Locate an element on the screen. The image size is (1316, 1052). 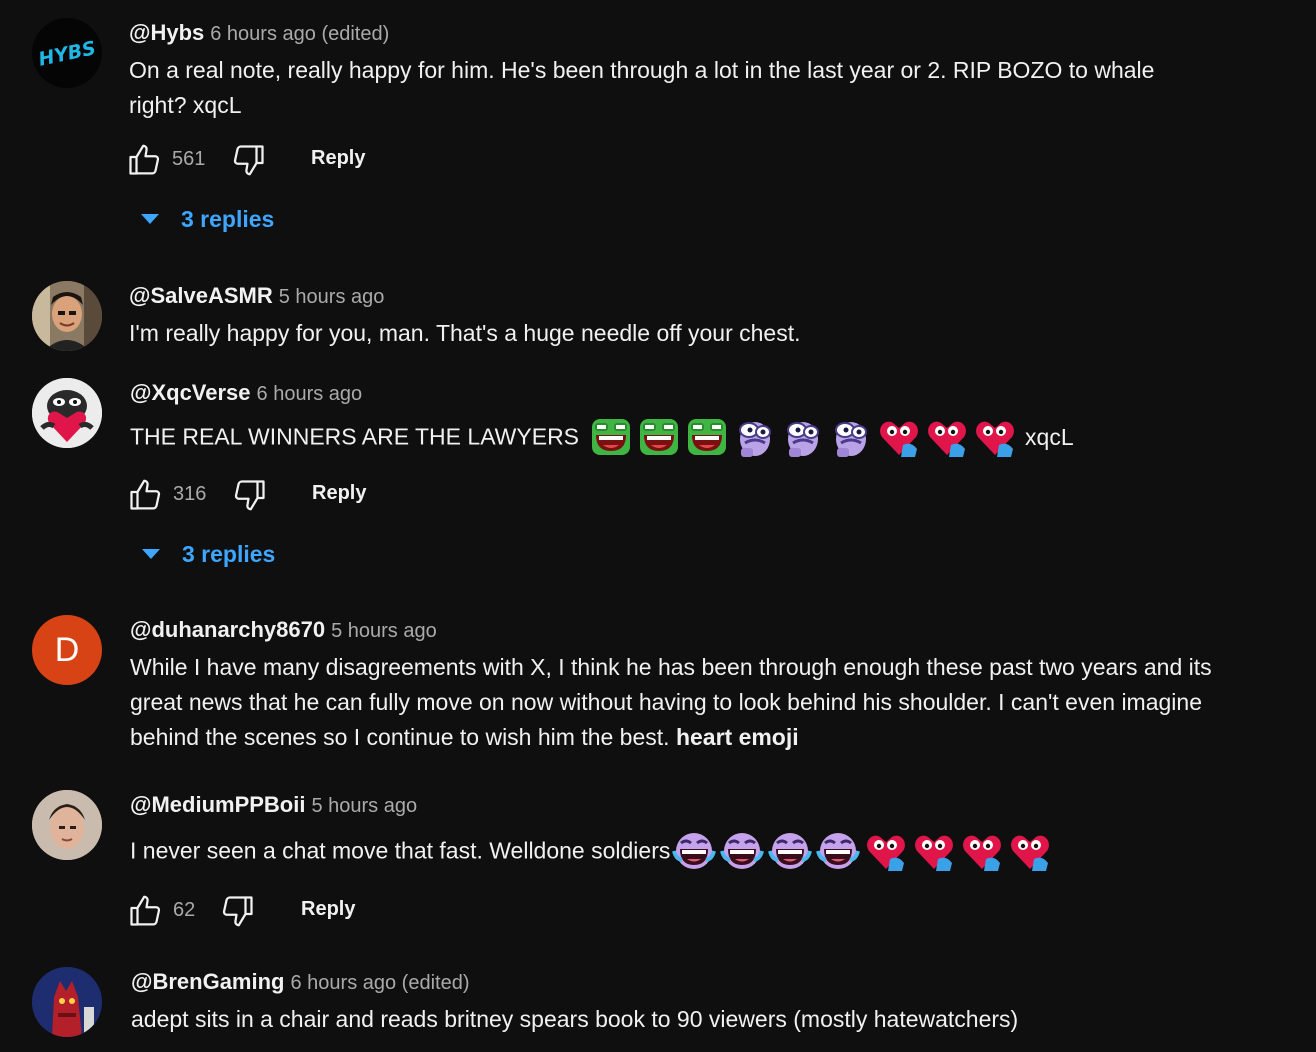
comment-actions: 62 Reply is located at coordinates (673, 911).